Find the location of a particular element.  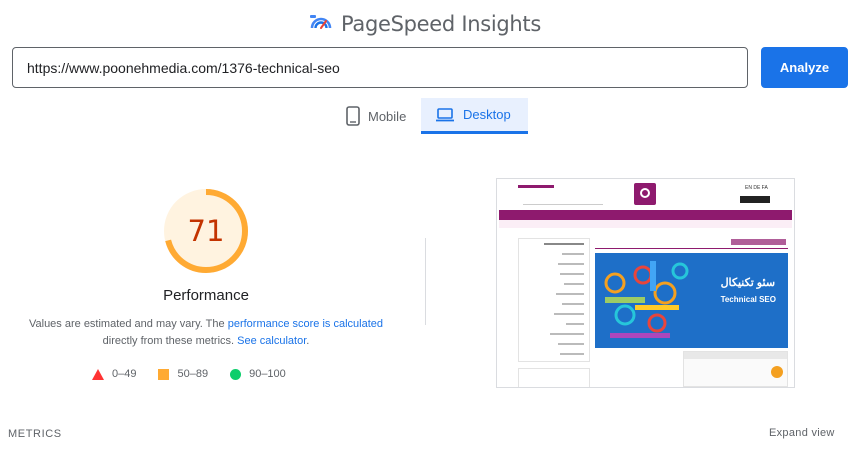

tab-desktop: Desktop is located at coordinates (474, 116).